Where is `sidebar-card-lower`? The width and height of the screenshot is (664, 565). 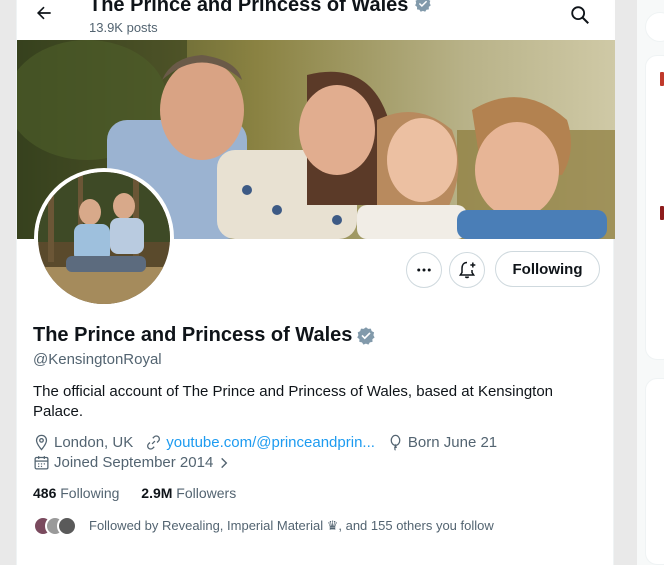 sidebar-card-lower is located at coordinates (654, 471).